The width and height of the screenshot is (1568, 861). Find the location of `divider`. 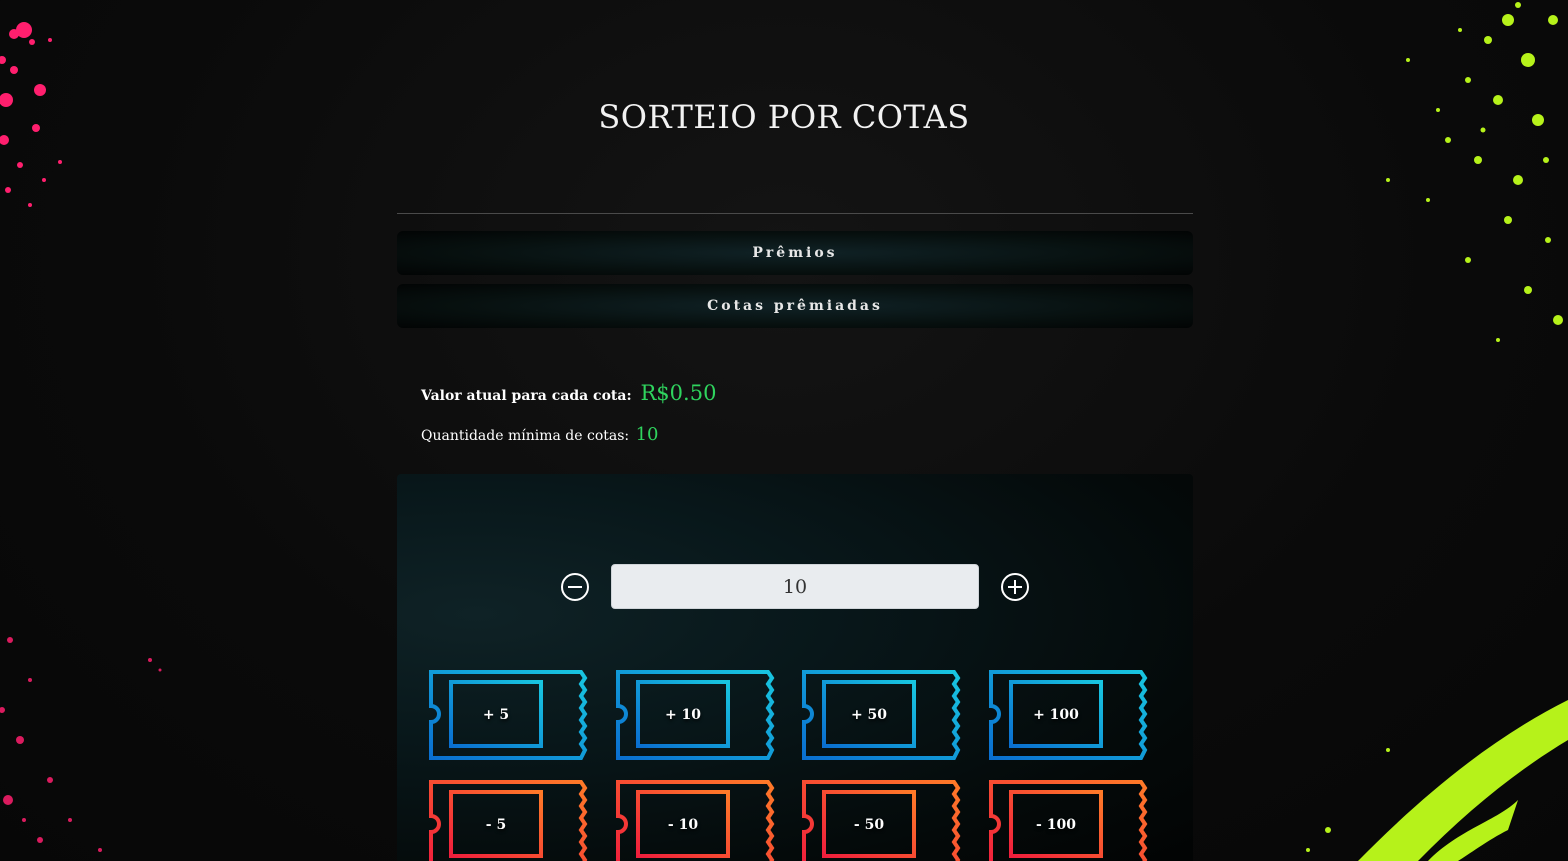

divider is located at coordinates (795, 213).